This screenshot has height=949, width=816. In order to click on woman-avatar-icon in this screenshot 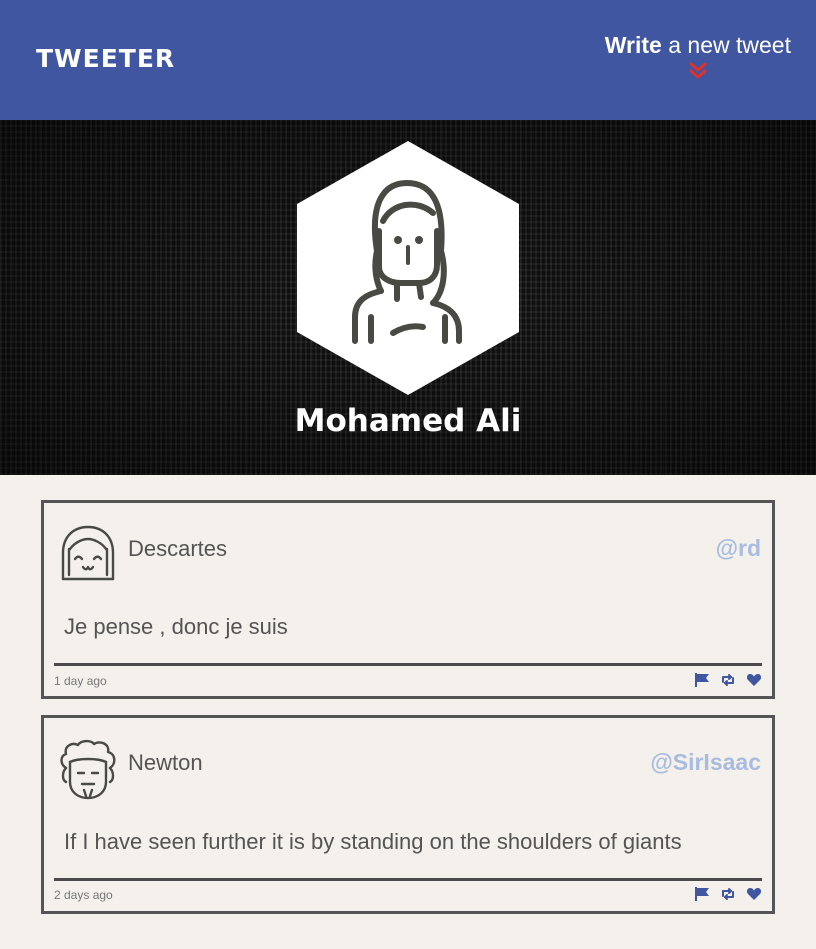, I will do `click(408, 268)`.